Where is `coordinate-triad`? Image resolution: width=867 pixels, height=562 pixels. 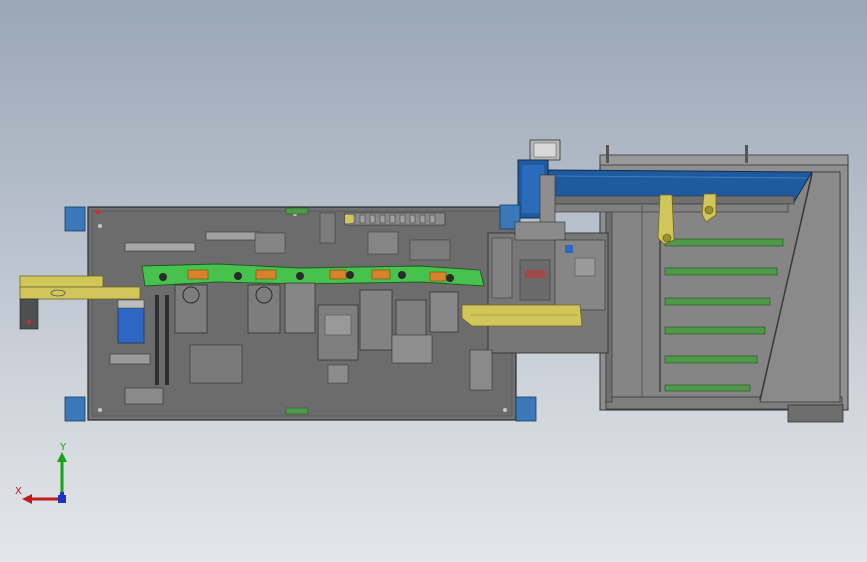 coordinate-triad is located at coordinates (44, 478).